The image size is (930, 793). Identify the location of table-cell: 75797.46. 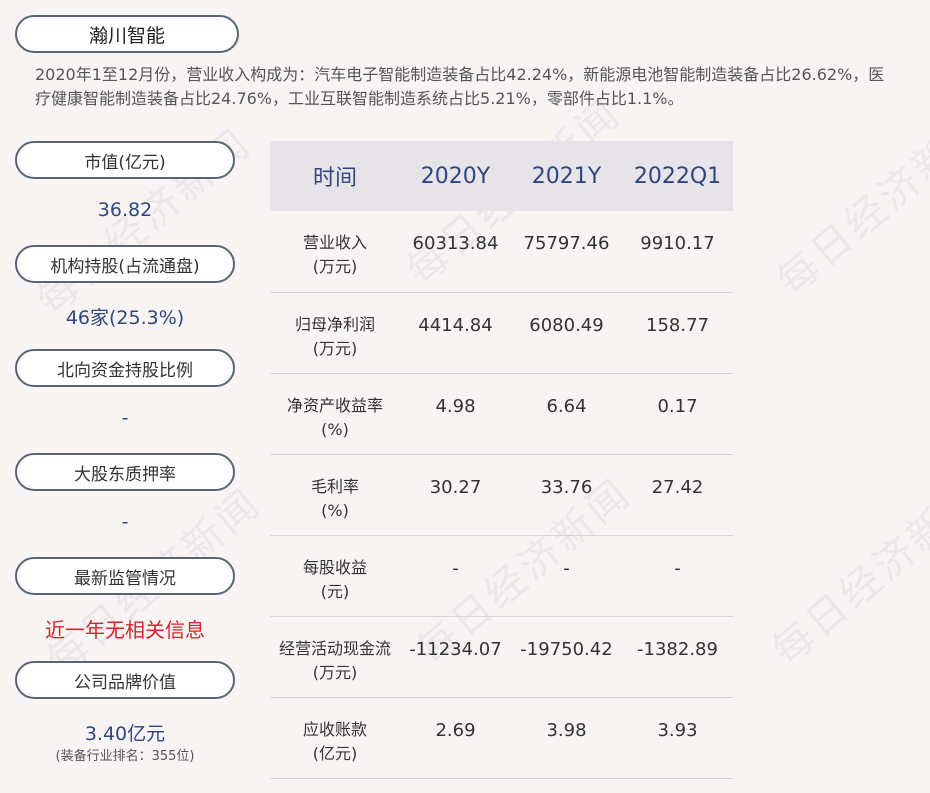
(566, 252).